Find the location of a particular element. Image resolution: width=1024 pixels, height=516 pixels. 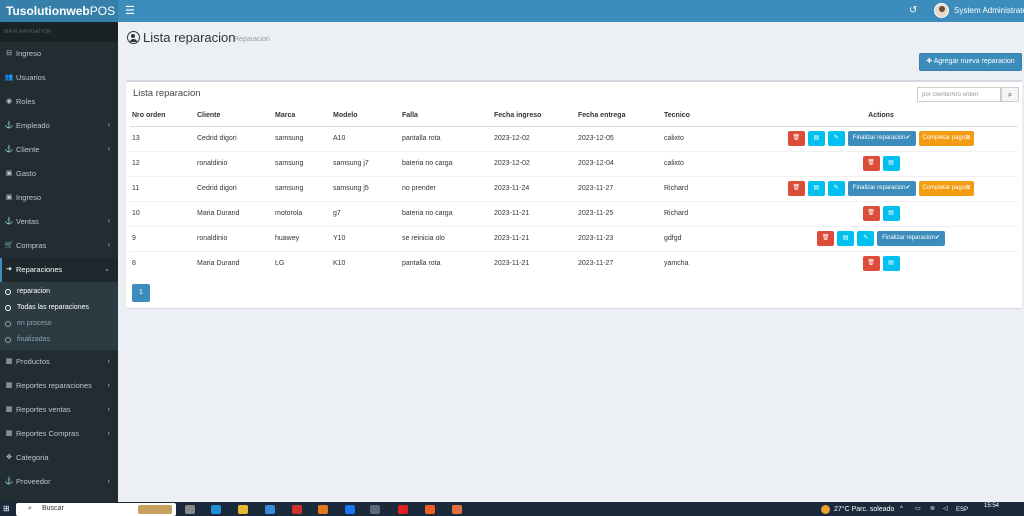

cell-modelo: g7 is located at coordinates (365, 213).